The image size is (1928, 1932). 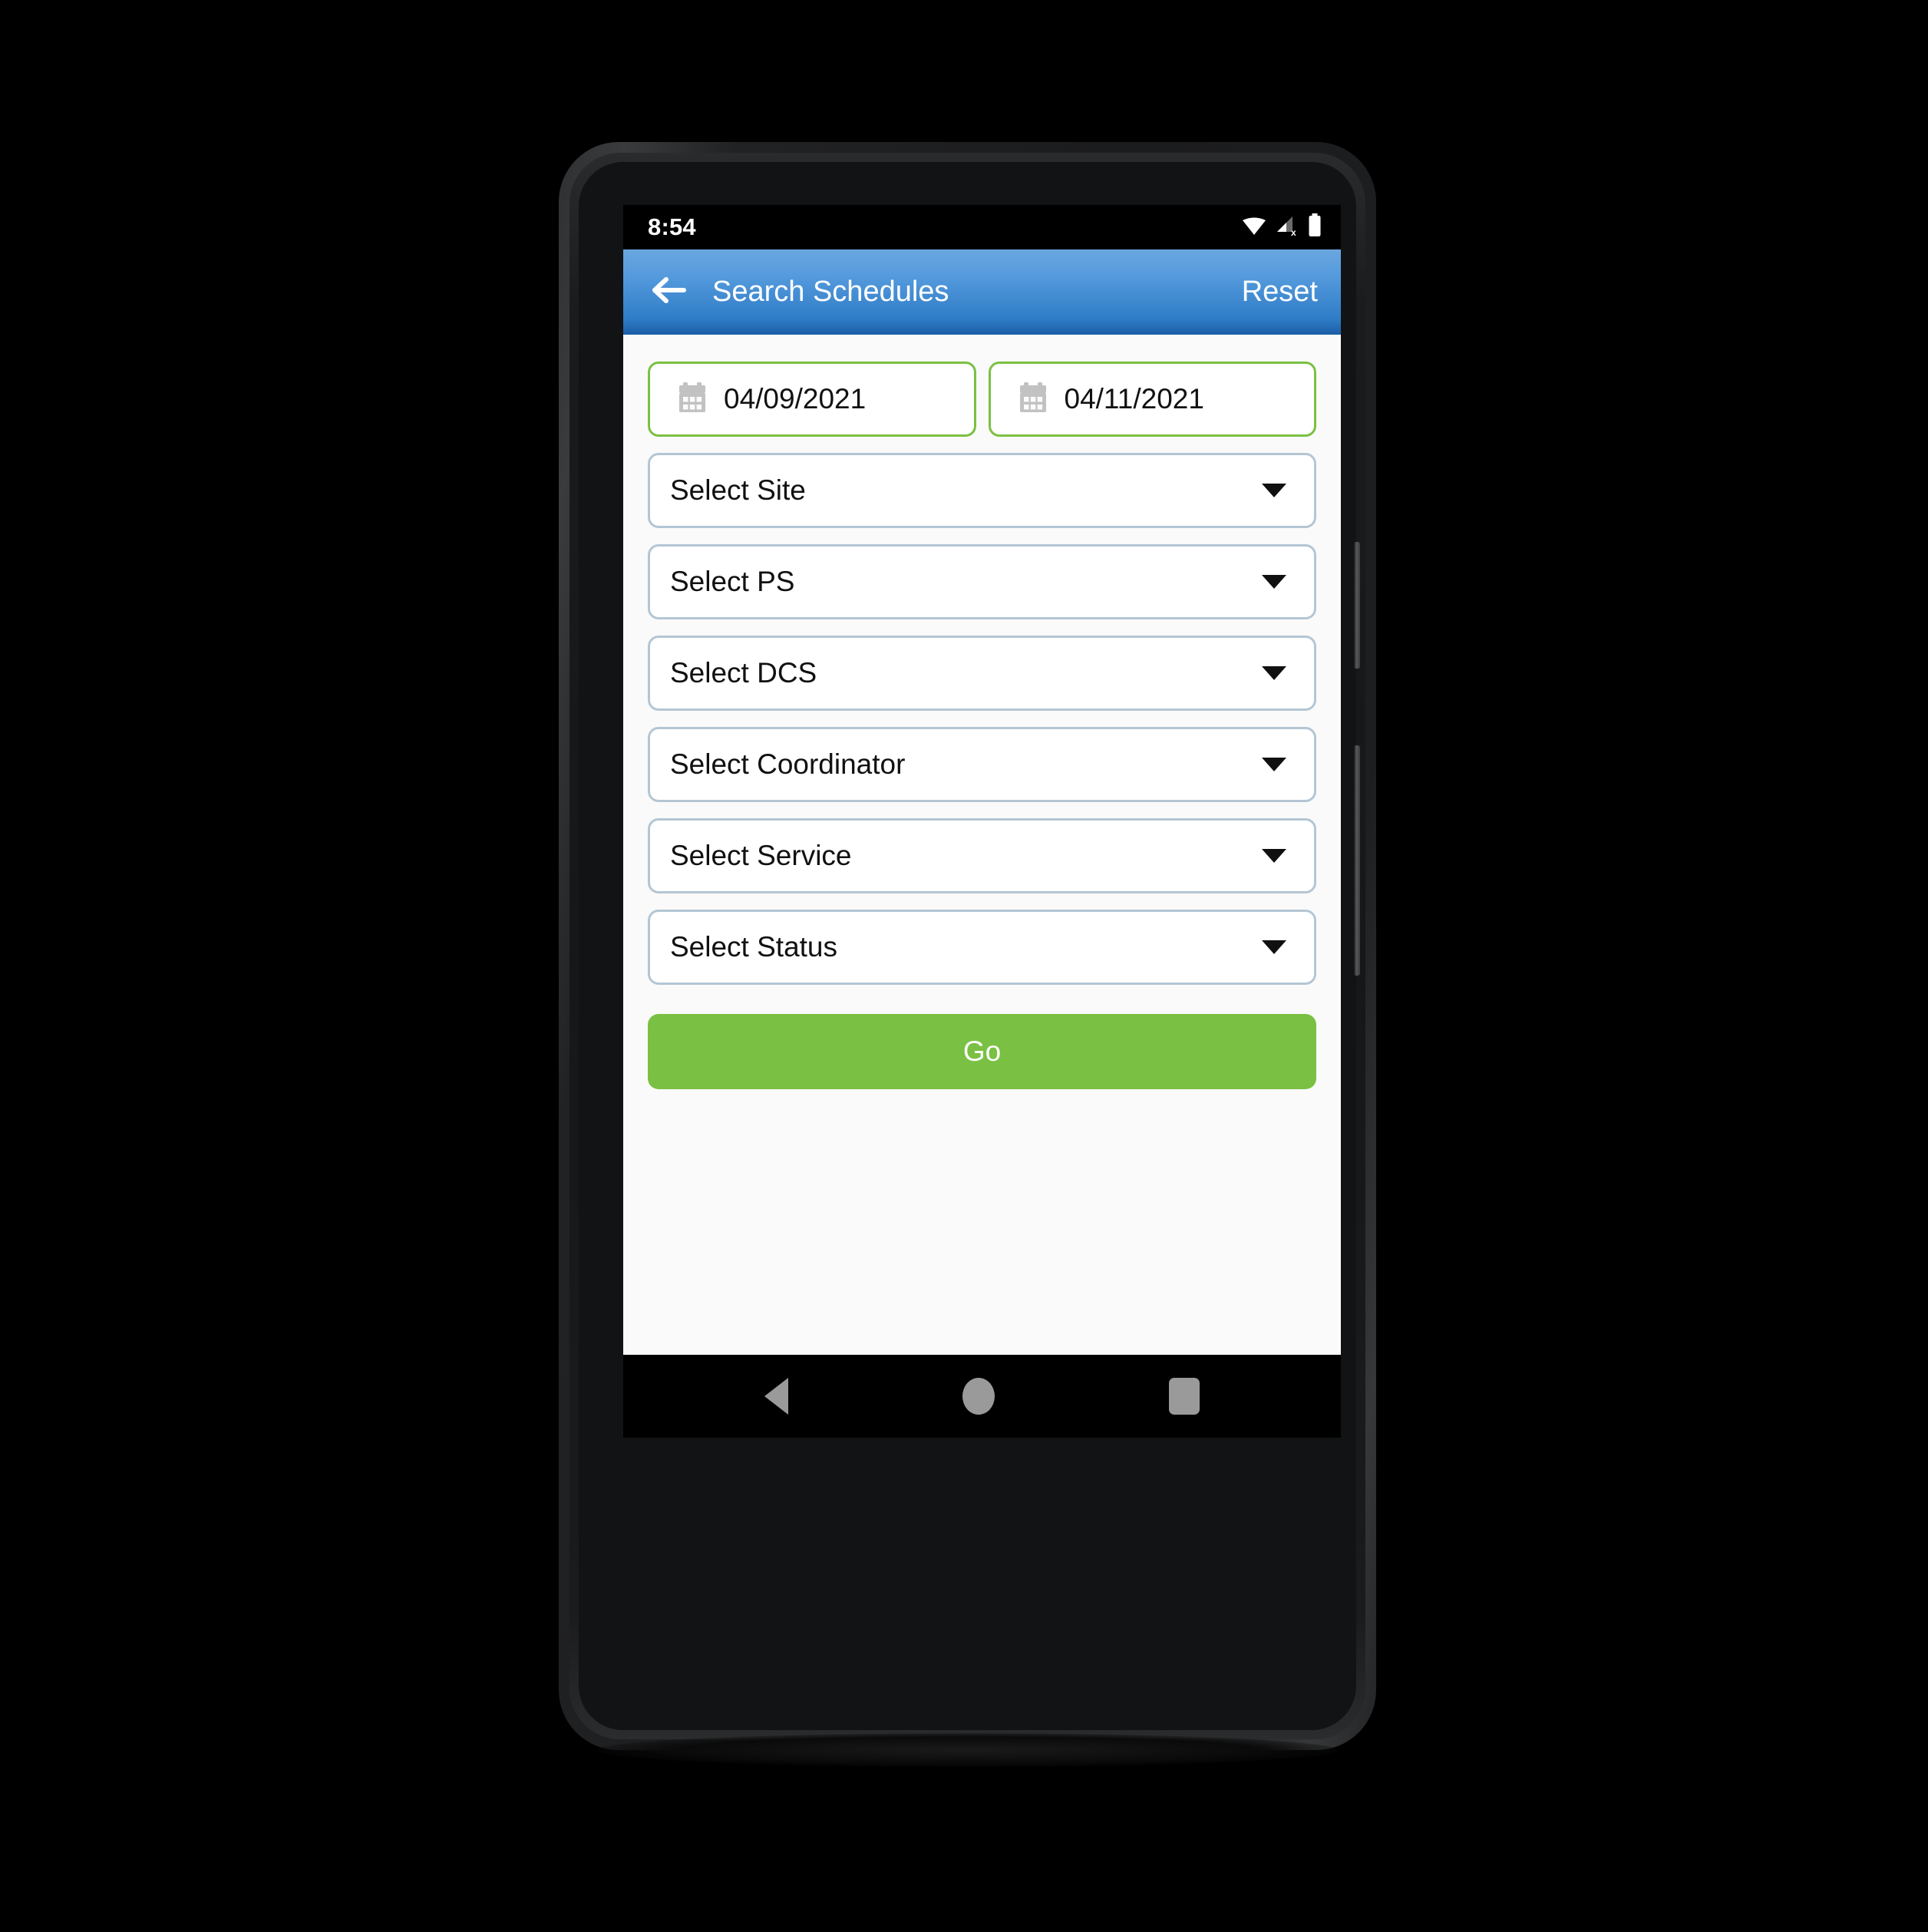 I want to click on select-status-label: Select Status, so click(x=754, y=947).